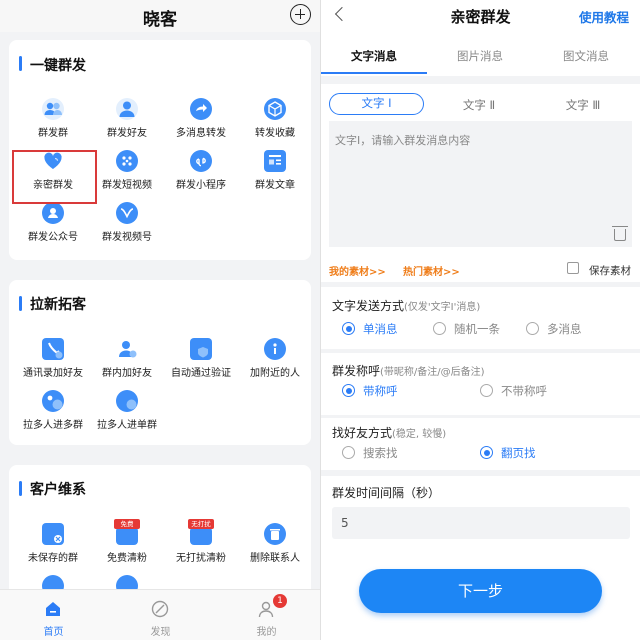 This screenshot has width=640, height=640. What do you see at coordinates (362, 433) in the screenshot?
I see `find-mode-label: 找好友方式` at bounding box center [362, 433].